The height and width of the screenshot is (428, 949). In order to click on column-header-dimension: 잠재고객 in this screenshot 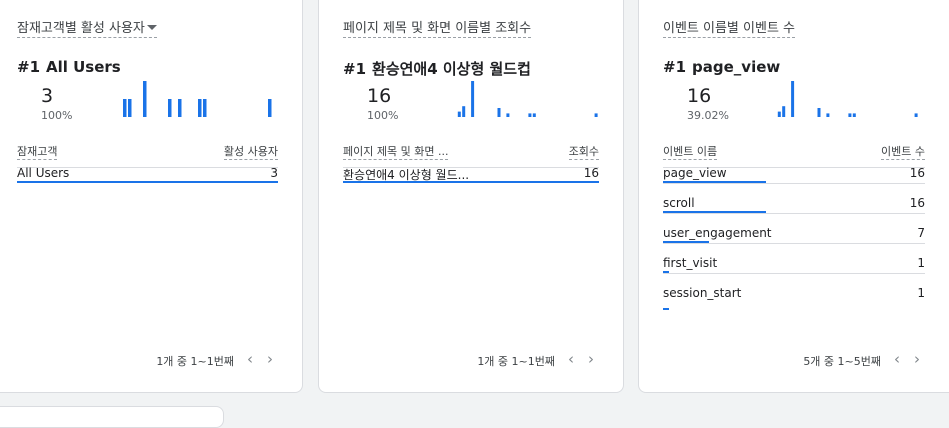, I will do `click(37, 151)`.